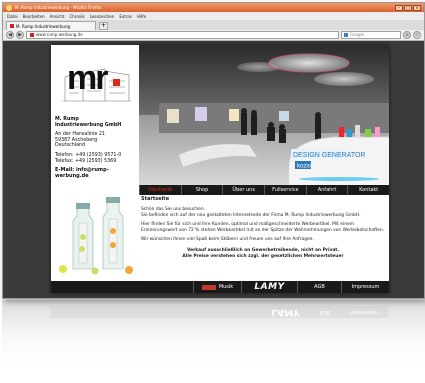  What do you see at coordinates (182, 35) in the screenshot?
I see `url-bar: www.rump-werbung.de` at bounding box center [182, 35].